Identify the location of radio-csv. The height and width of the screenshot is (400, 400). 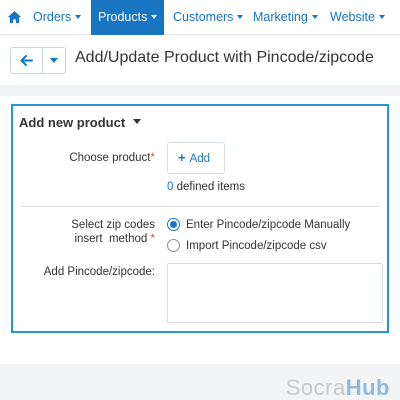
(173, 245).